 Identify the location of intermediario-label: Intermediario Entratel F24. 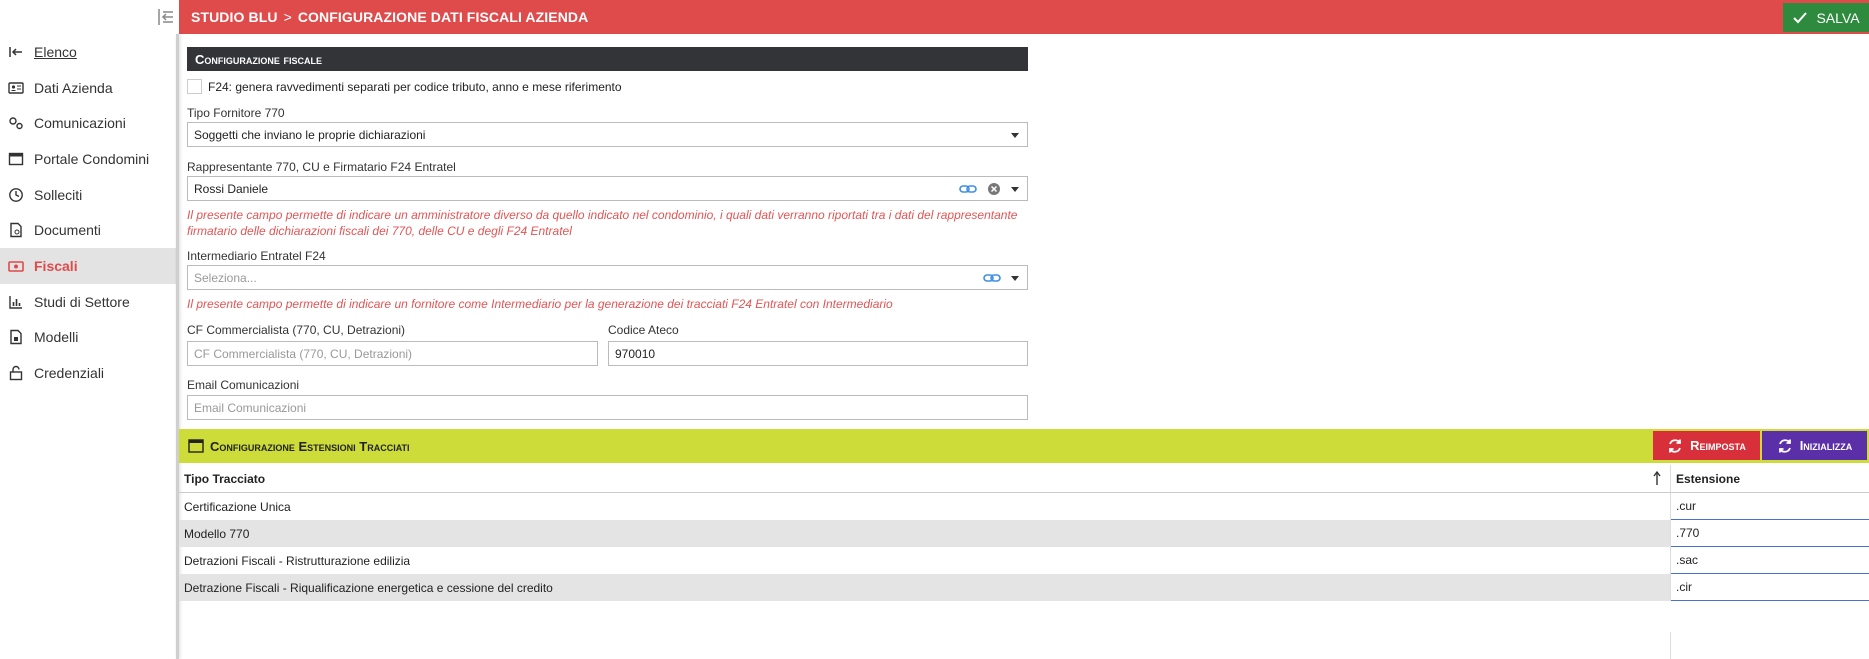
(256, 256).